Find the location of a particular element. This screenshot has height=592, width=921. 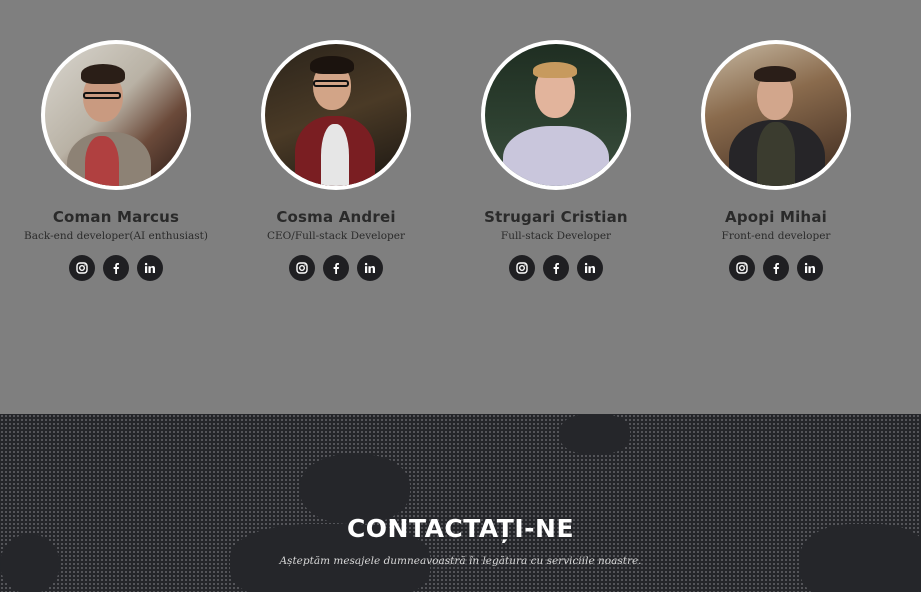

map-ocean-area is located at coordinates (595, 434).